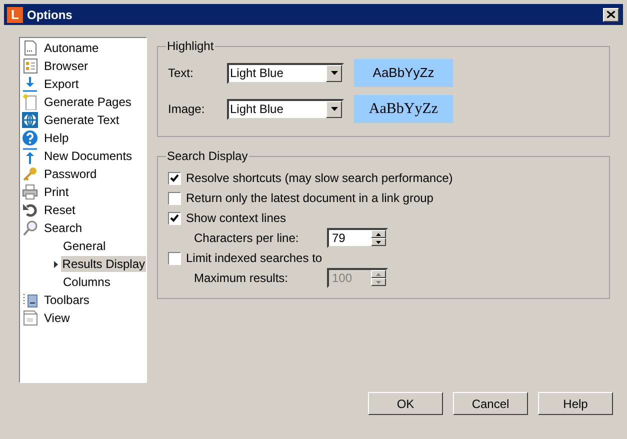  What do you see at coordinates (30, 174) in the screenshot?
I see `key-icon` at bounding box center [30, 174].